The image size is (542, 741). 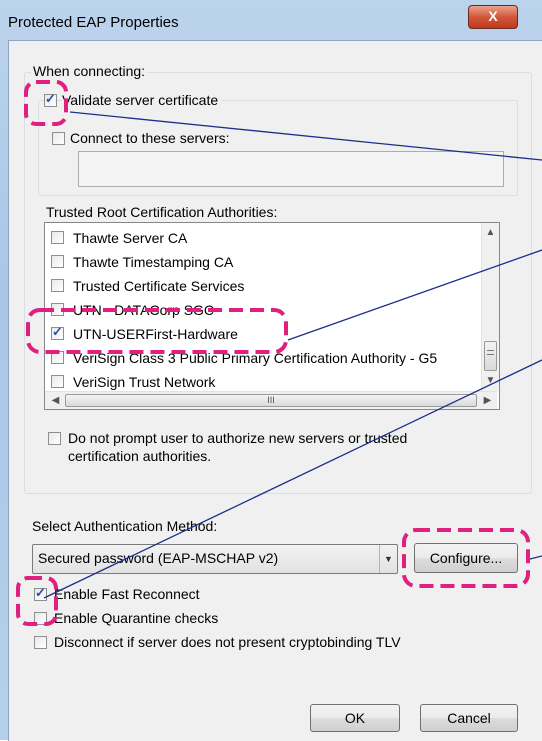 What do you see at coordinates (40, 642) in the screenshot?
I see `cryptobinding-checkbox` at bounding box center [40, 642].